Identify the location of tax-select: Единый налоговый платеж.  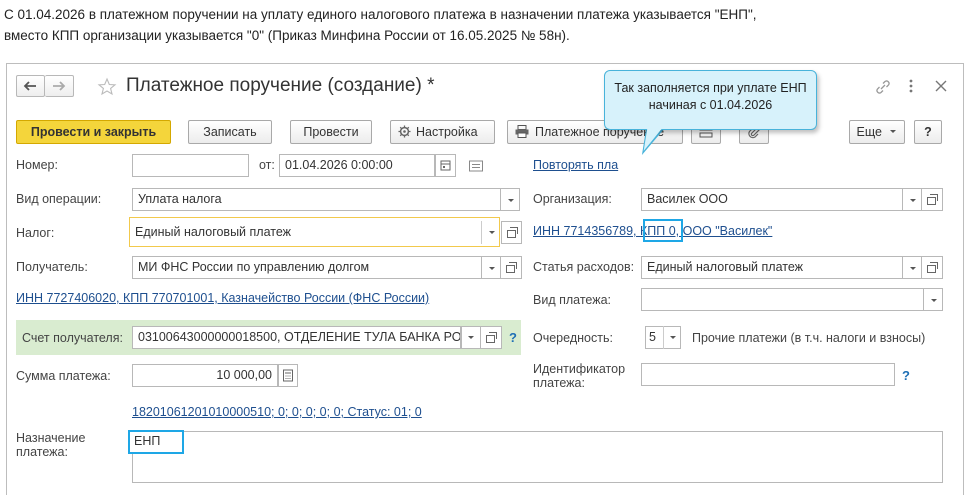
(314, 232).